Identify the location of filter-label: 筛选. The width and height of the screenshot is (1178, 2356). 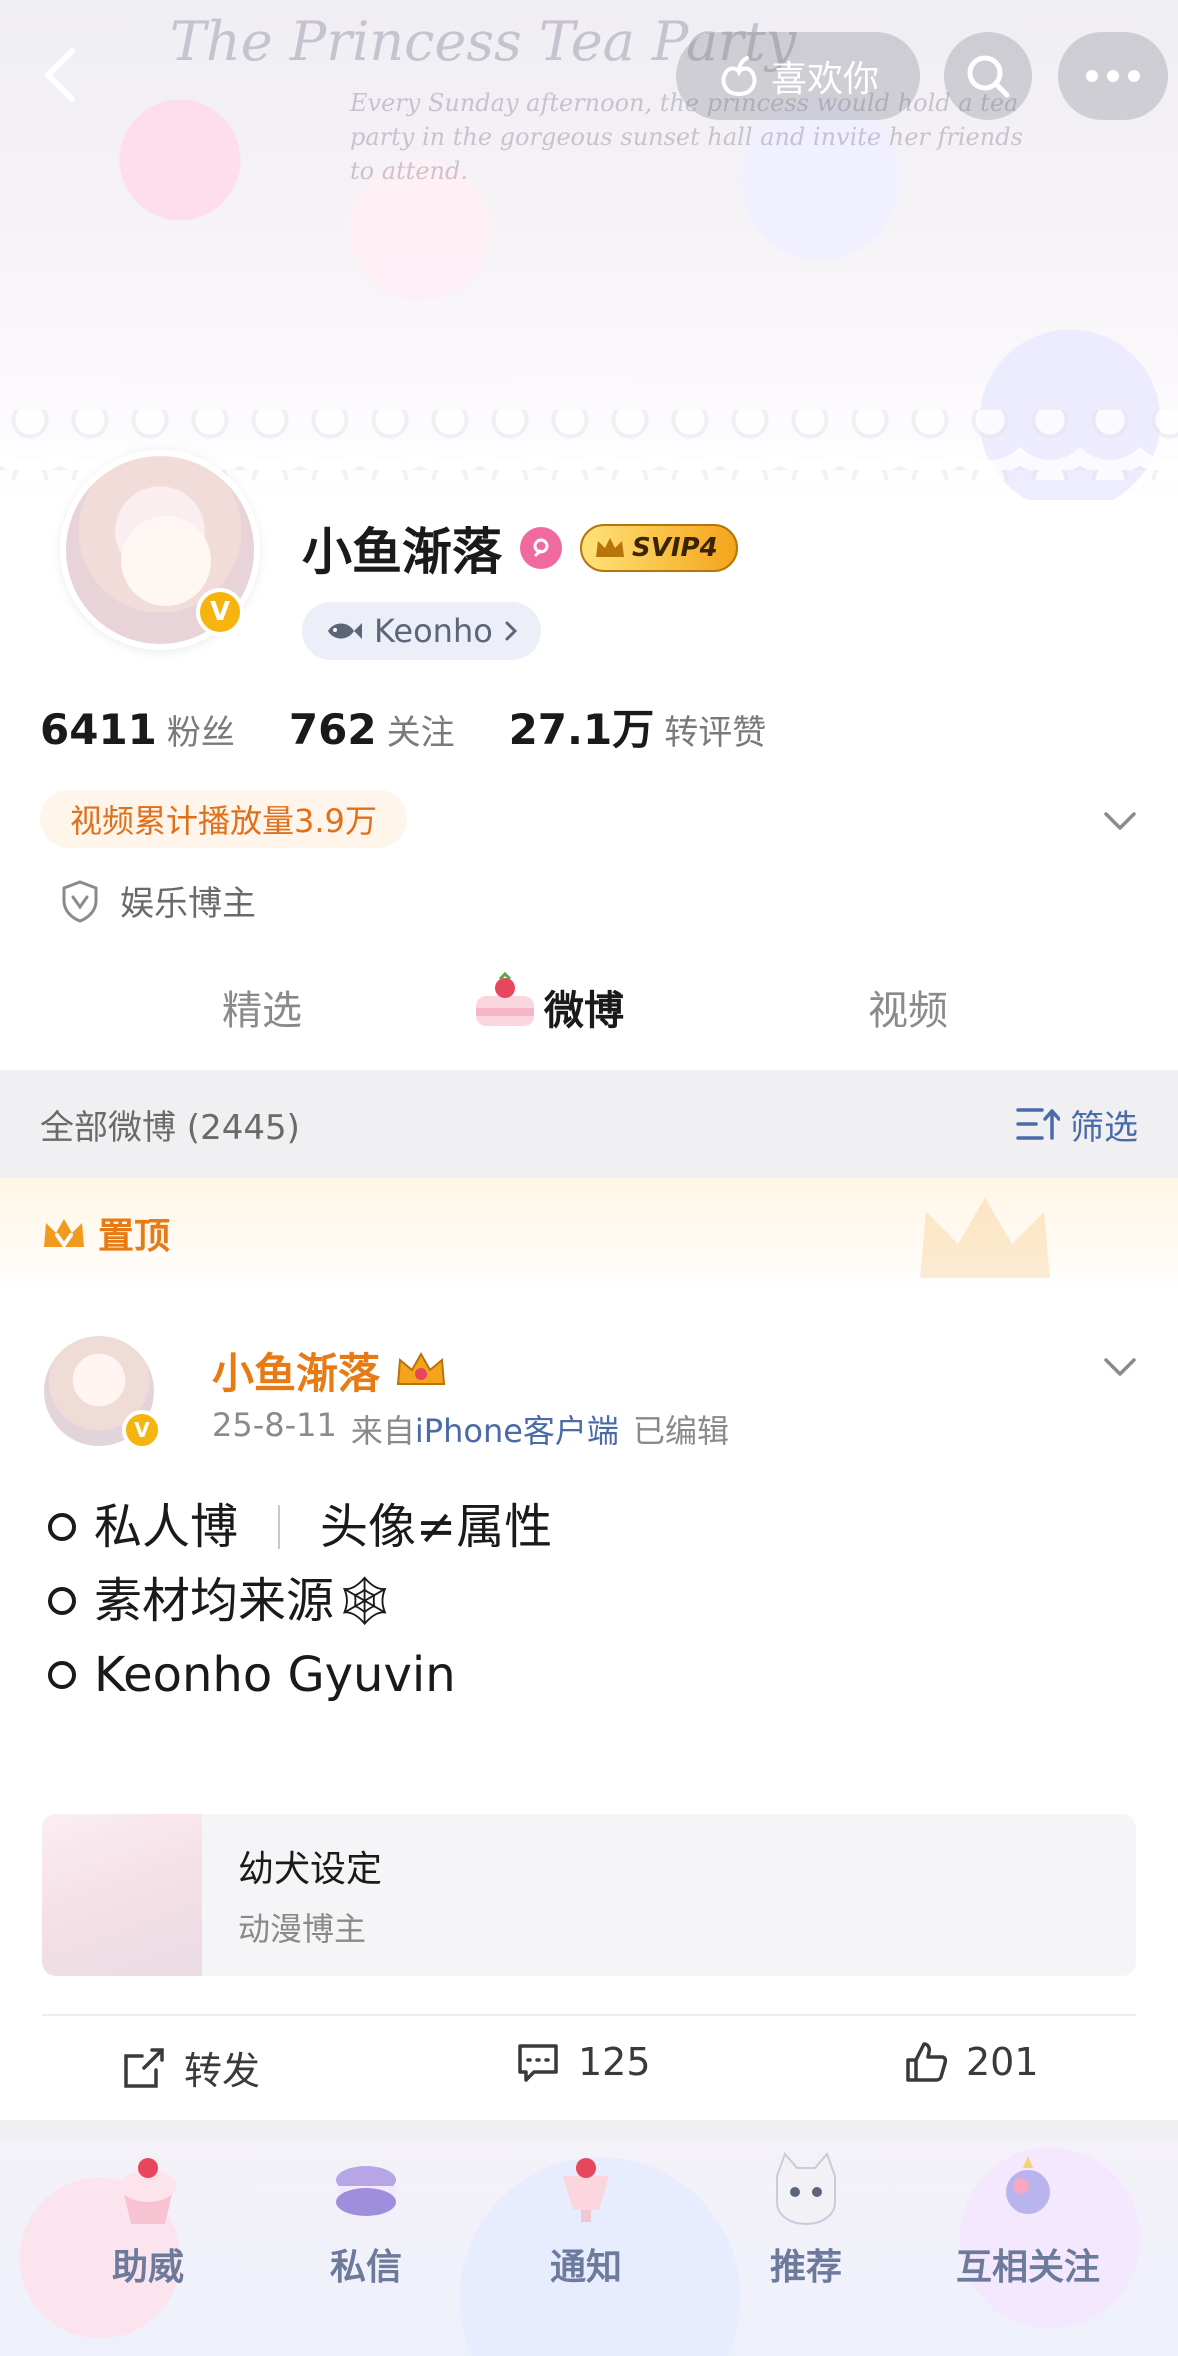
(1104, 1127).